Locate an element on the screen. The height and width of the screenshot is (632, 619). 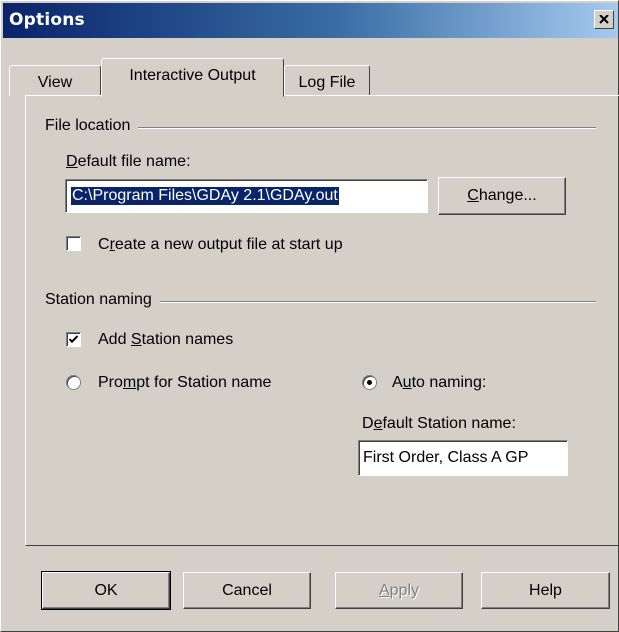
ok-button: OK is located at coordinates (106, 590).